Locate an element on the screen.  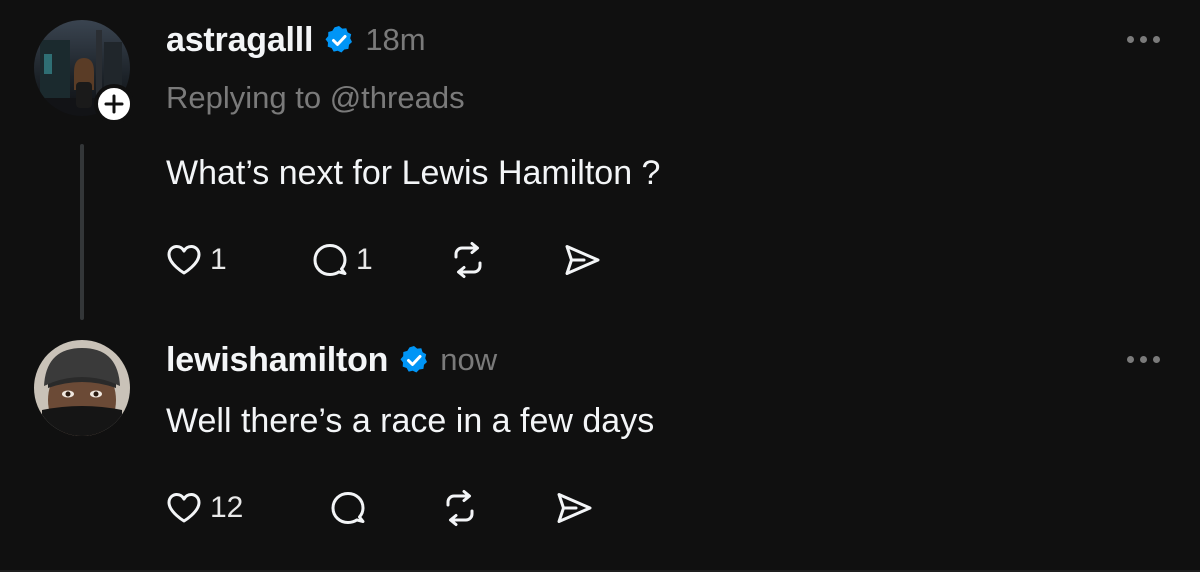
reply-count: 1 is located at coordinates (364, 259).